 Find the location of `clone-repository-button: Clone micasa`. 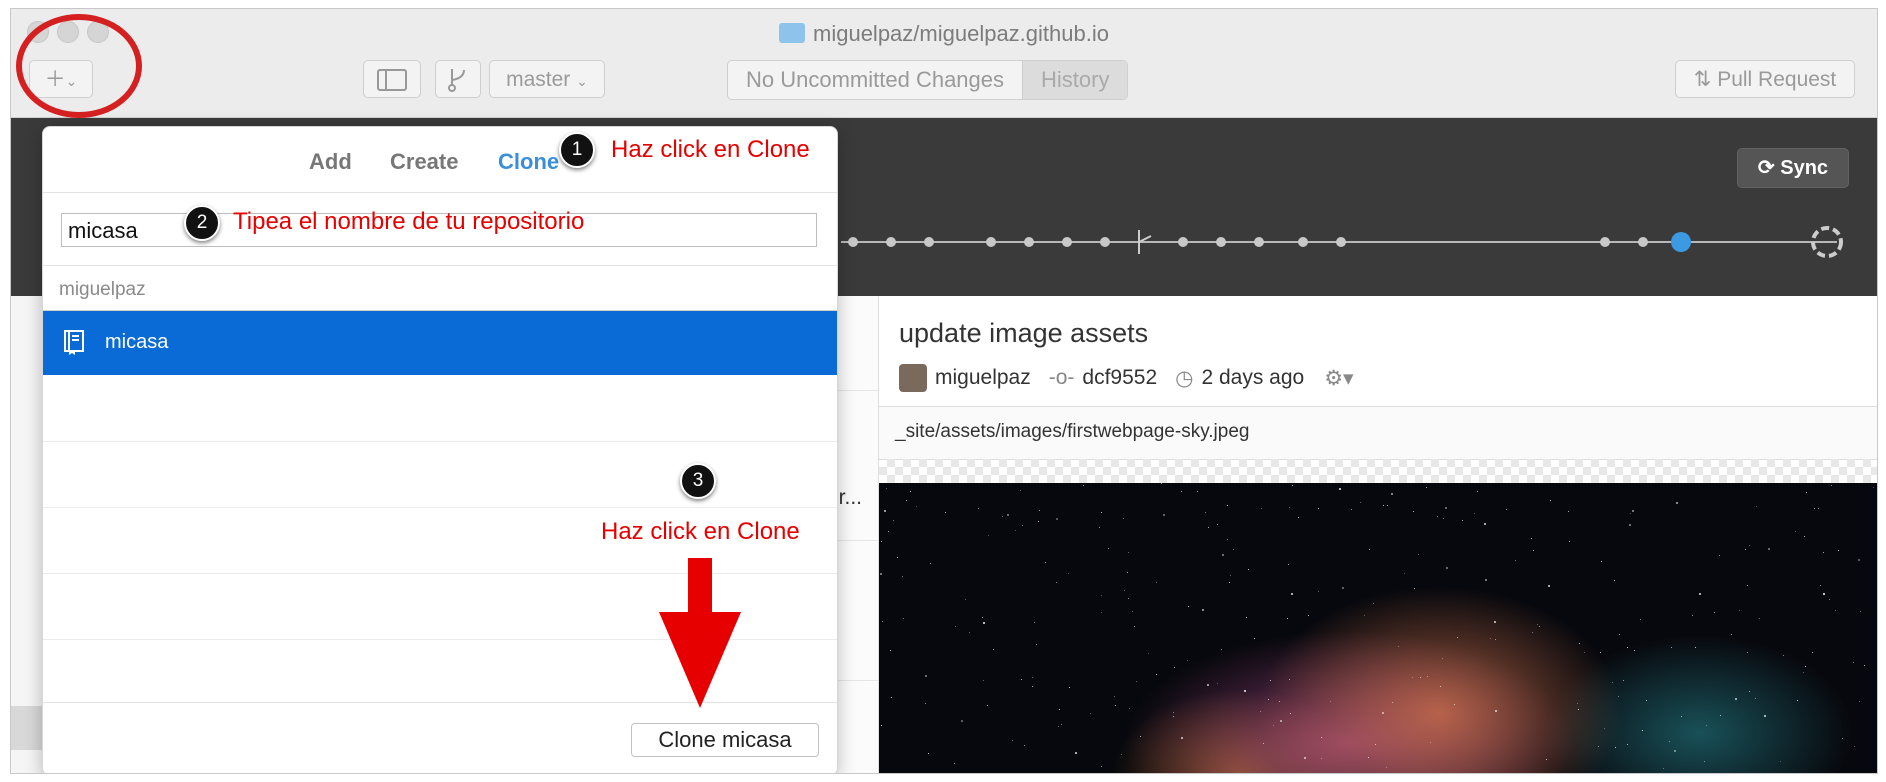

clone-repository-button: Clone micasa is located at coordinates (725, 740).